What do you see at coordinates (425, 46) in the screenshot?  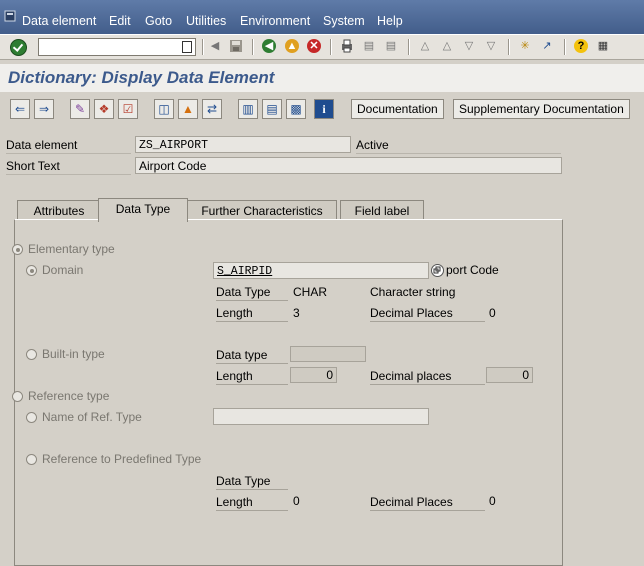 I see `first-page-icon: △` at bounding box center [425, 46].